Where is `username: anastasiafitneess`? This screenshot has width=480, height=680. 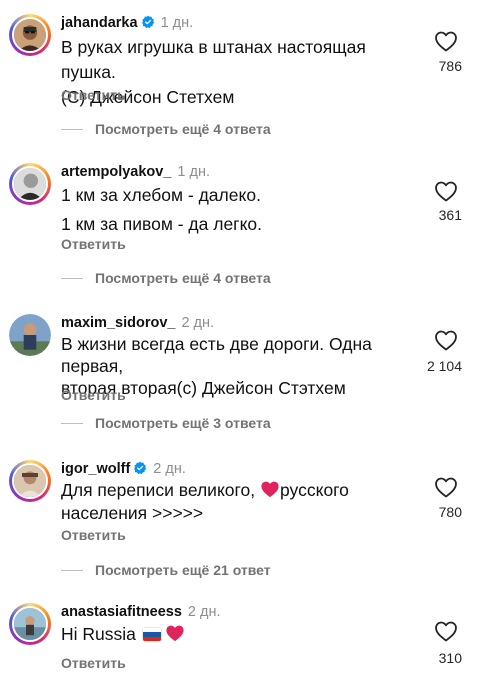 username: anastasiafitneess is located at coordinates (121, 612).